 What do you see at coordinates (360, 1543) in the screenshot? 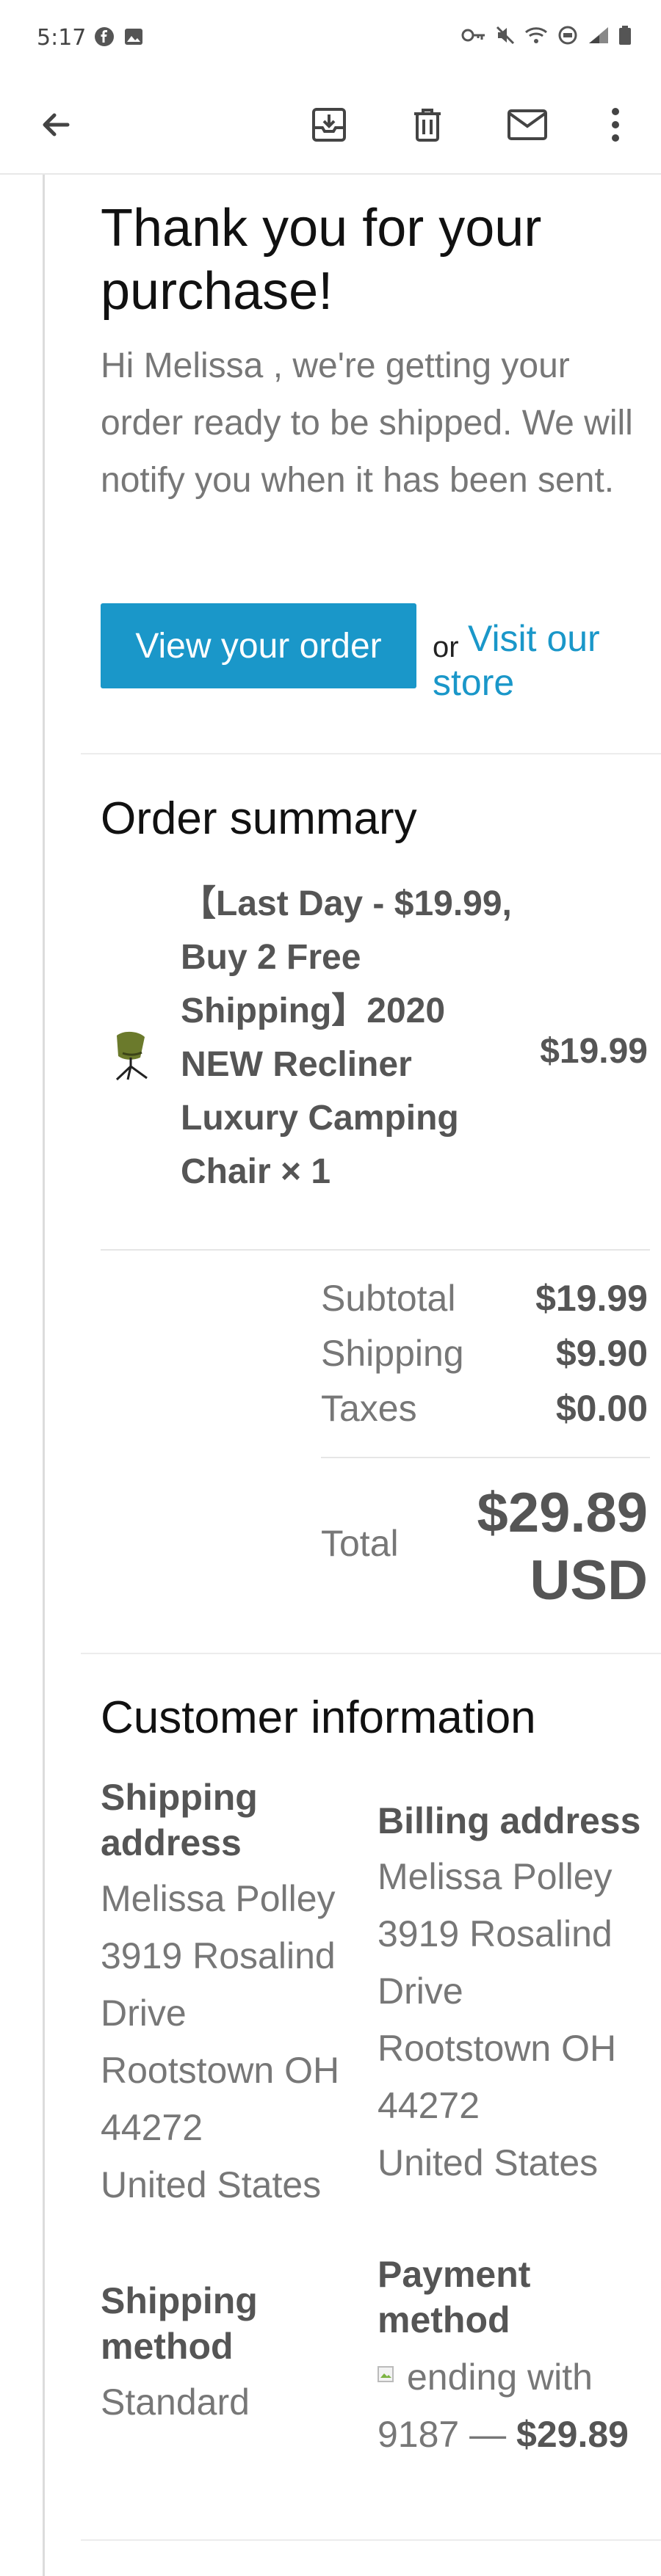
I see `total-label: Total` at bounding box center [360, 1543].